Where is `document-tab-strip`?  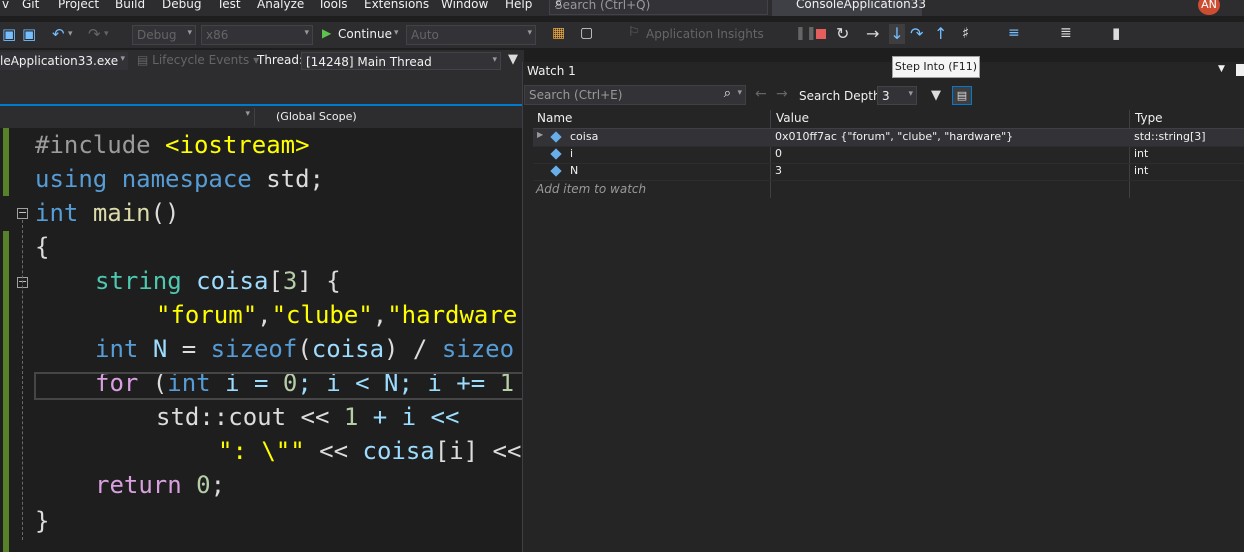 document-tab-strip is located at coordinates (262, 88).